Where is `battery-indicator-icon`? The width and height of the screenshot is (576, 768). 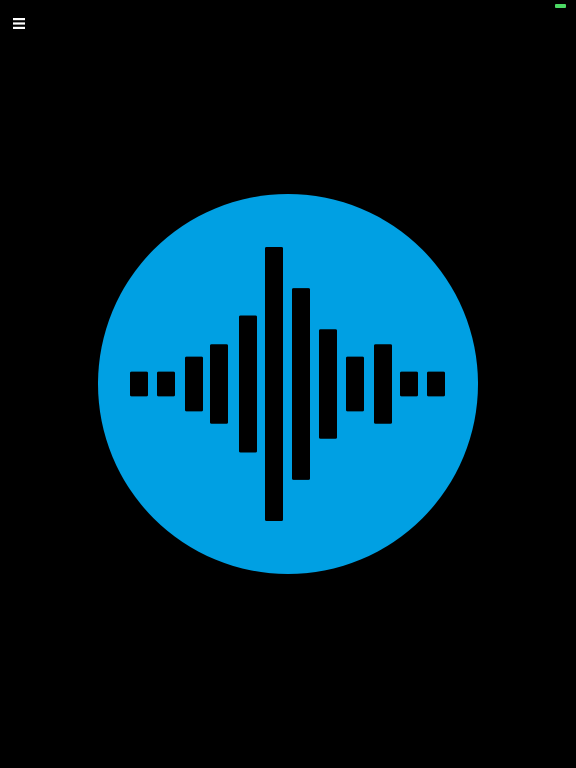 battery-indicator-icon is located at coordinates (560, 6).